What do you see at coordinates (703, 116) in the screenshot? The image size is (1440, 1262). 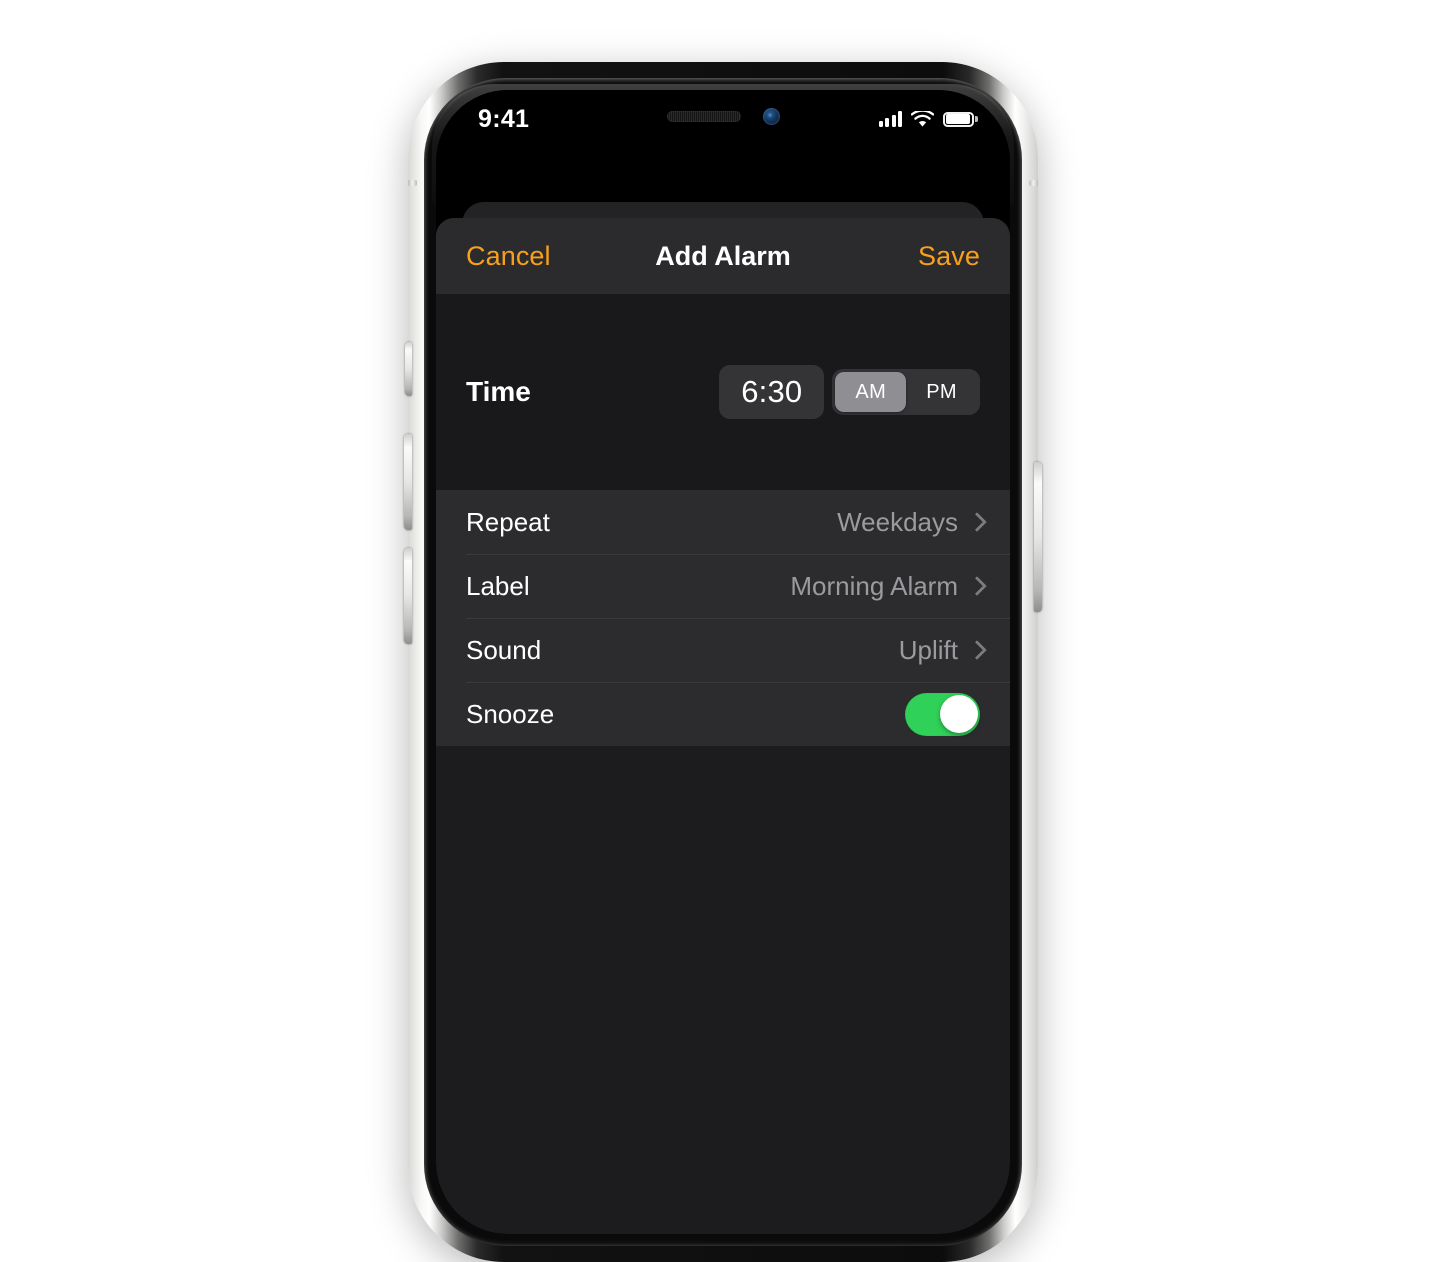 I see `earpiece-speaker-icon` at bounding box center [703, 116].